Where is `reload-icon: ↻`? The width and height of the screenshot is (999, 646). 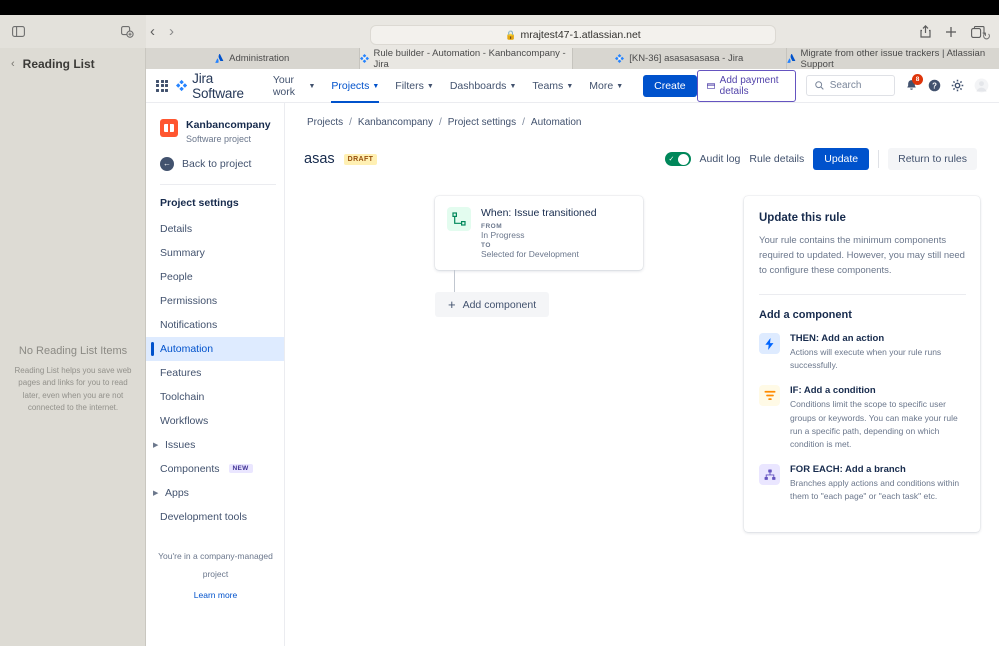 reload-icon: ↻ is located at coordinates (986, 36).